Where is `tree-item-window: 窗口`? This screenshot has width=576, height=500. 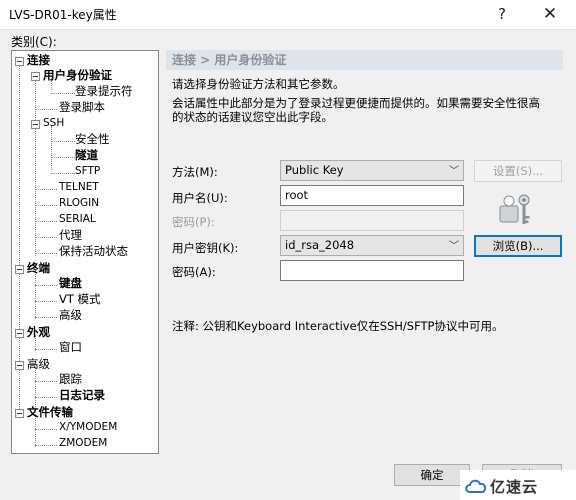 tree-item-window: 窗口 is located at coordinates (70, 347).